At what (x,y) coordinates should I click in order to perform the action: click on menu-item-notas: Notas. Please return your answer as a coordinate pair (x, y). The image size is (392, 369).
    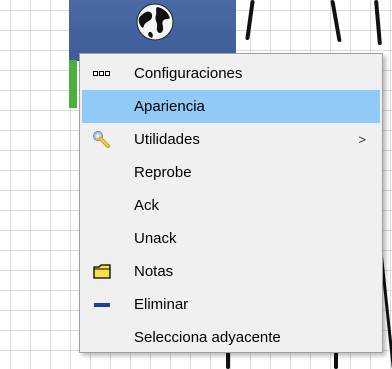
    Looking at the image, I should click on (231, 271).